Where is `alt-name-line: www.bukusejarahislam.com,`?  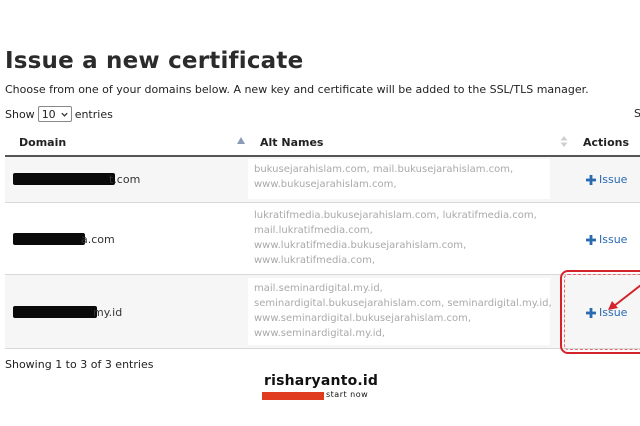 alt-name-line: www.bukusejarahislam.com, is located at coordinates (325, 184).